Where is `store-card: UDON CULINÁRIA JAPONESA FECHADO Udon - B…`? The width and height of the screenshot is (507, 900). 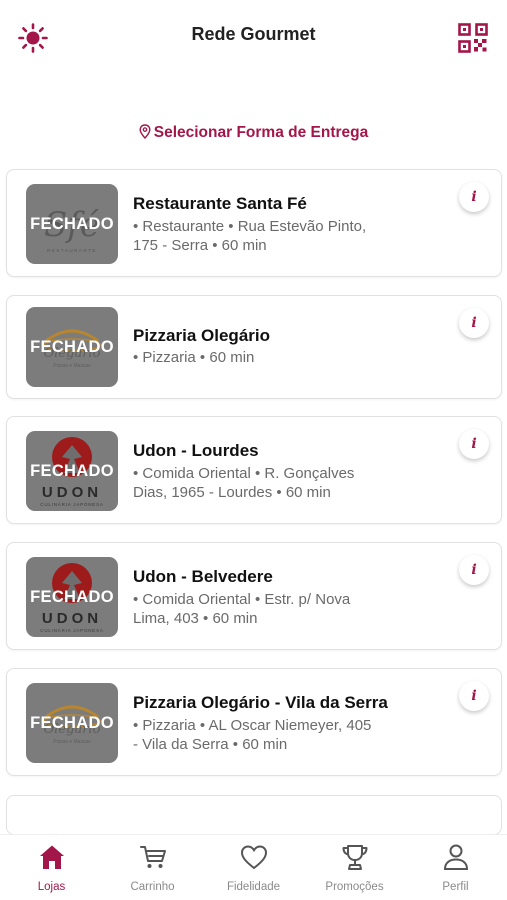 store-card: UDON CULINÁRIA JAPONESA FECHADO Udon - B… is located at coordinates (254, 596).